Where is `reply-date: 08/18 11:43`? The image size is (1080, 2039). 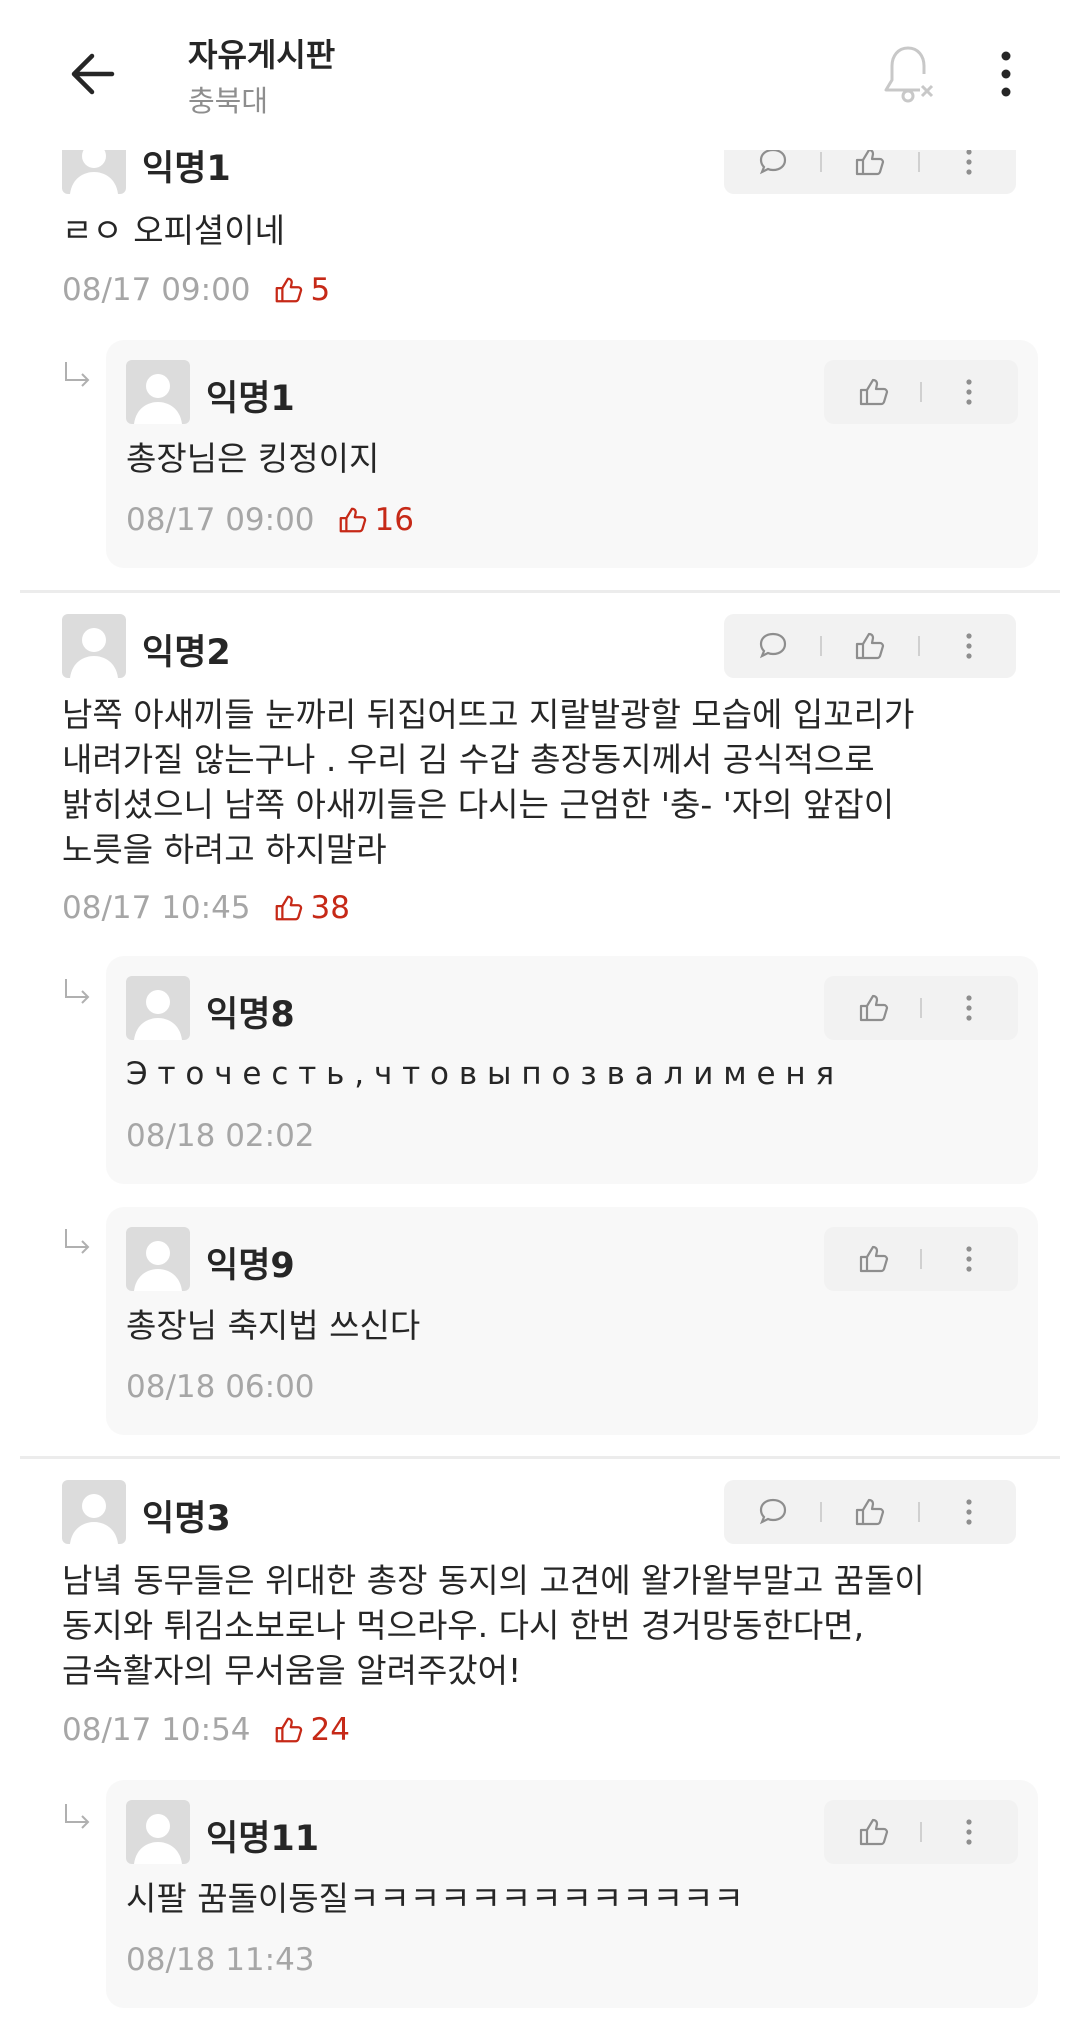 reply-date: 08/18 11:43 is located at coordinates (220, 1960).